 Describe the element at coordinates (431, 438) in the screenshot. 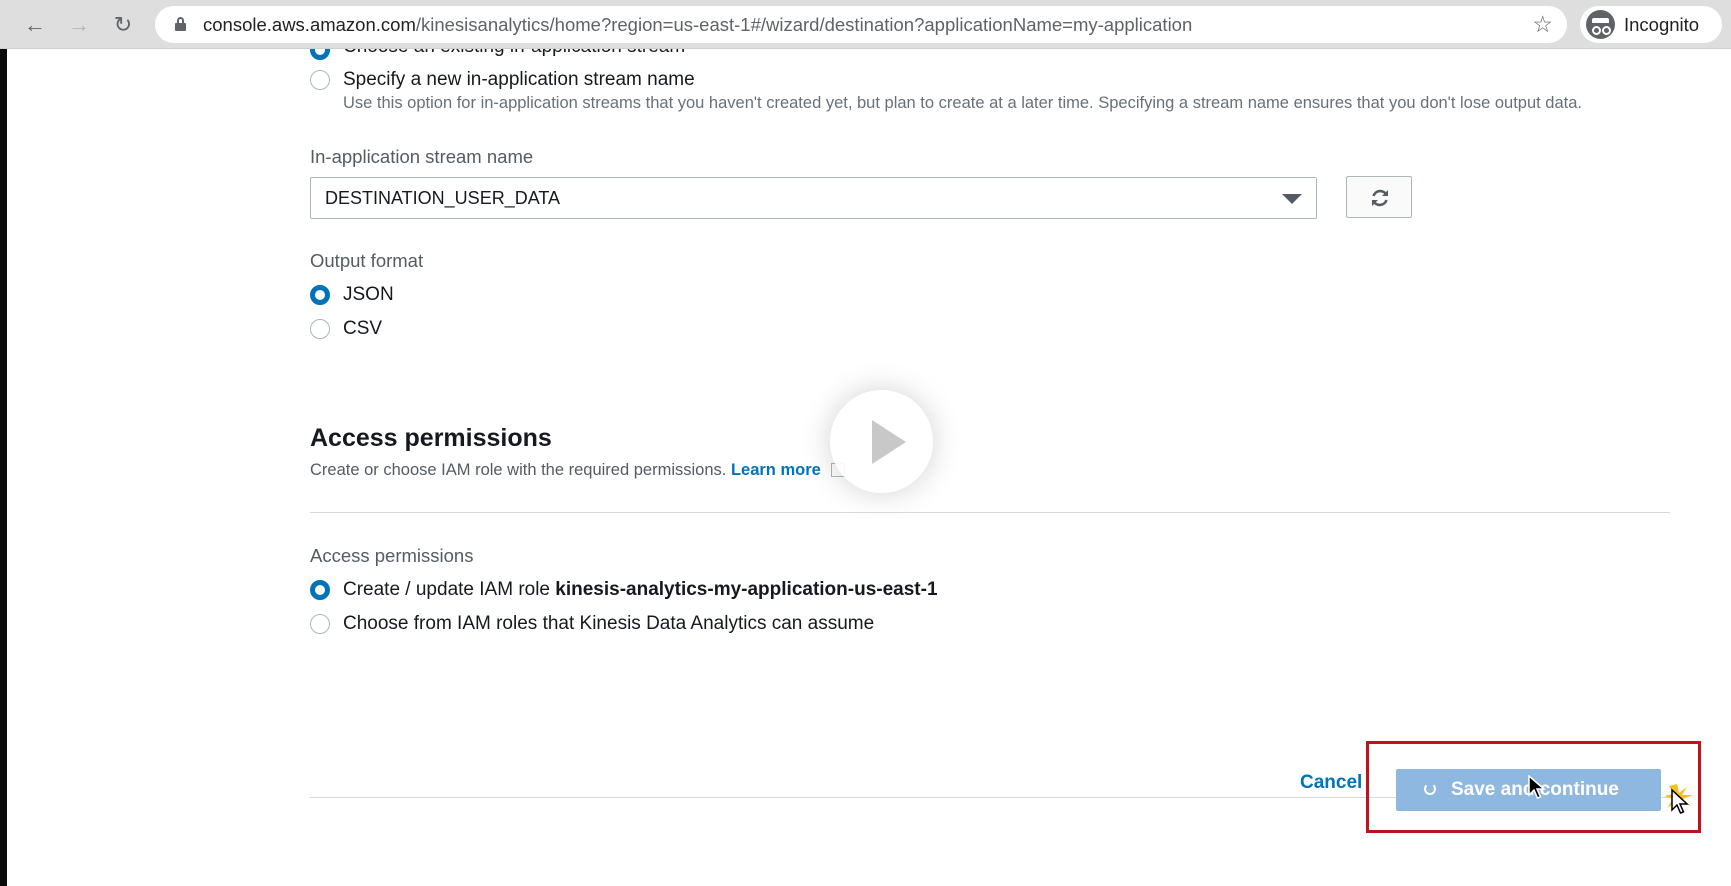

I see `access-permissions-heading: Access permissions` at that location.